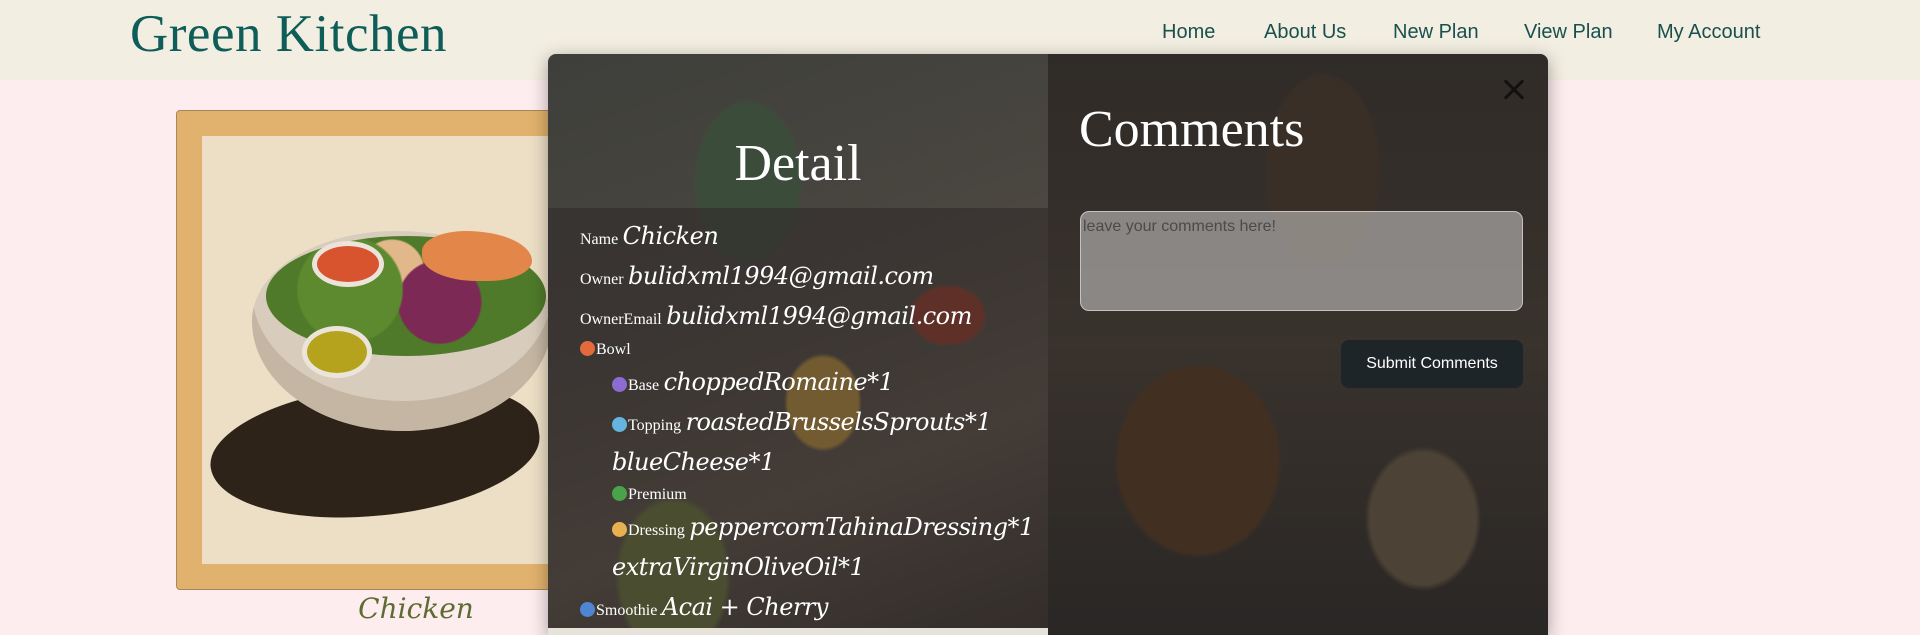 This screenshot has width=1920, height=635. Describe the element at coordinates (619, 493) in the screenshot. I see `premium-icon` at that location.